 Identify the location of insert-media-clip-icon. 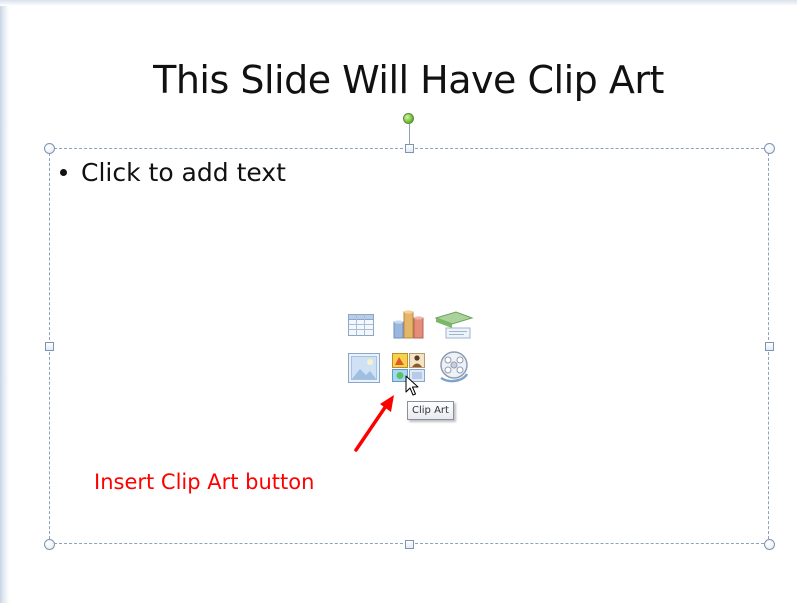
(453, 366).